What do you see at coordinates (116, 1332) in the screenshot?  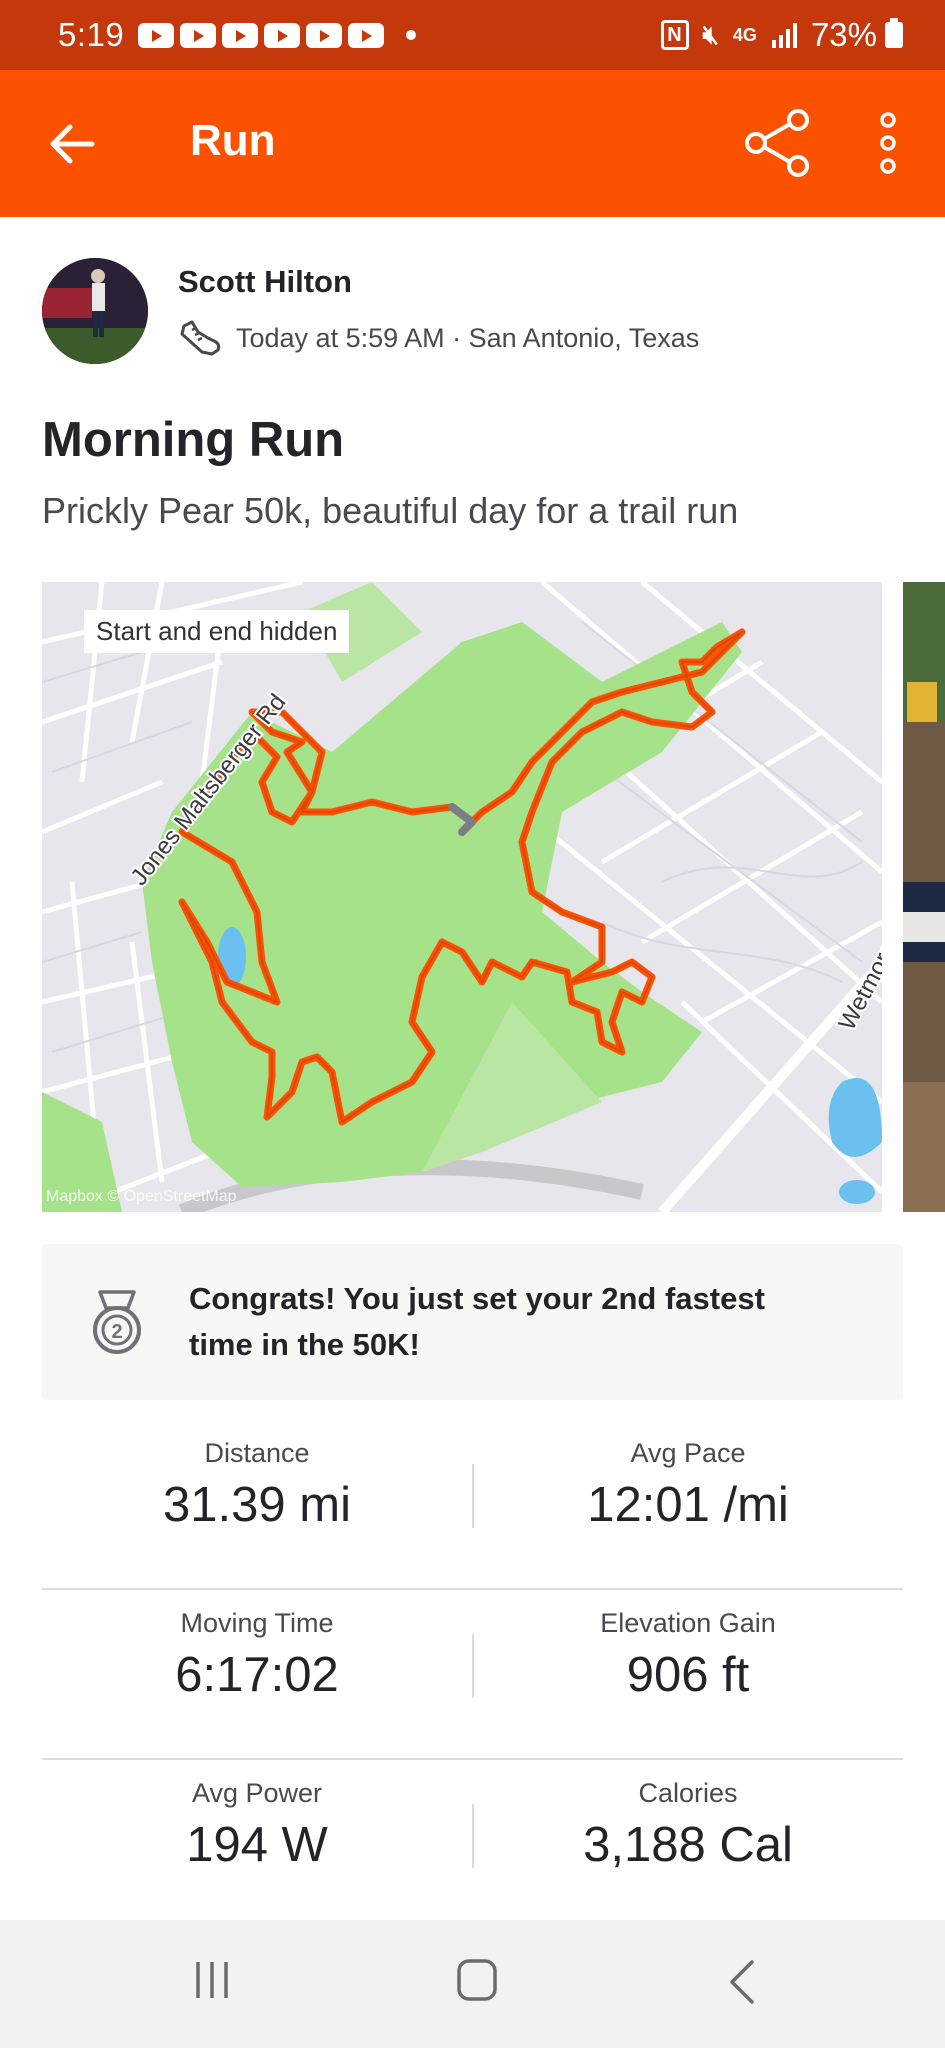 I see `medal-number: 2` at bounding box center [116, 1332].